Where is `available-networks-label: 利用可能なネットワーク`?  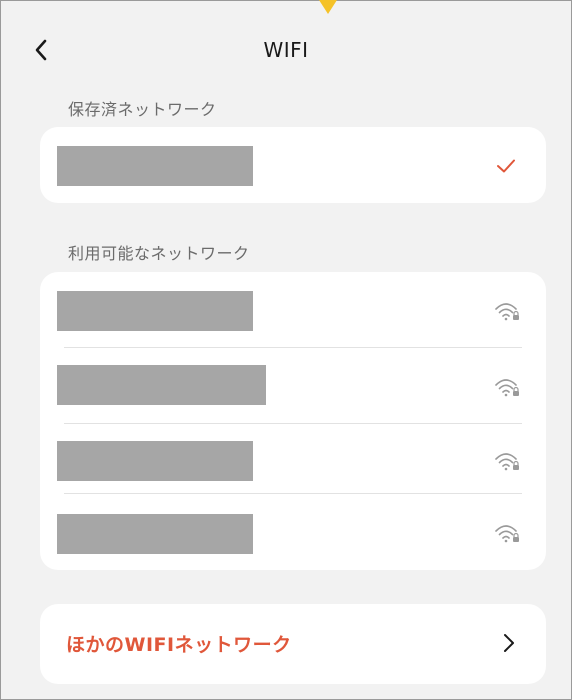
available-networks-label: 利用可能なネットワーク is located at coordinates (159, 253).